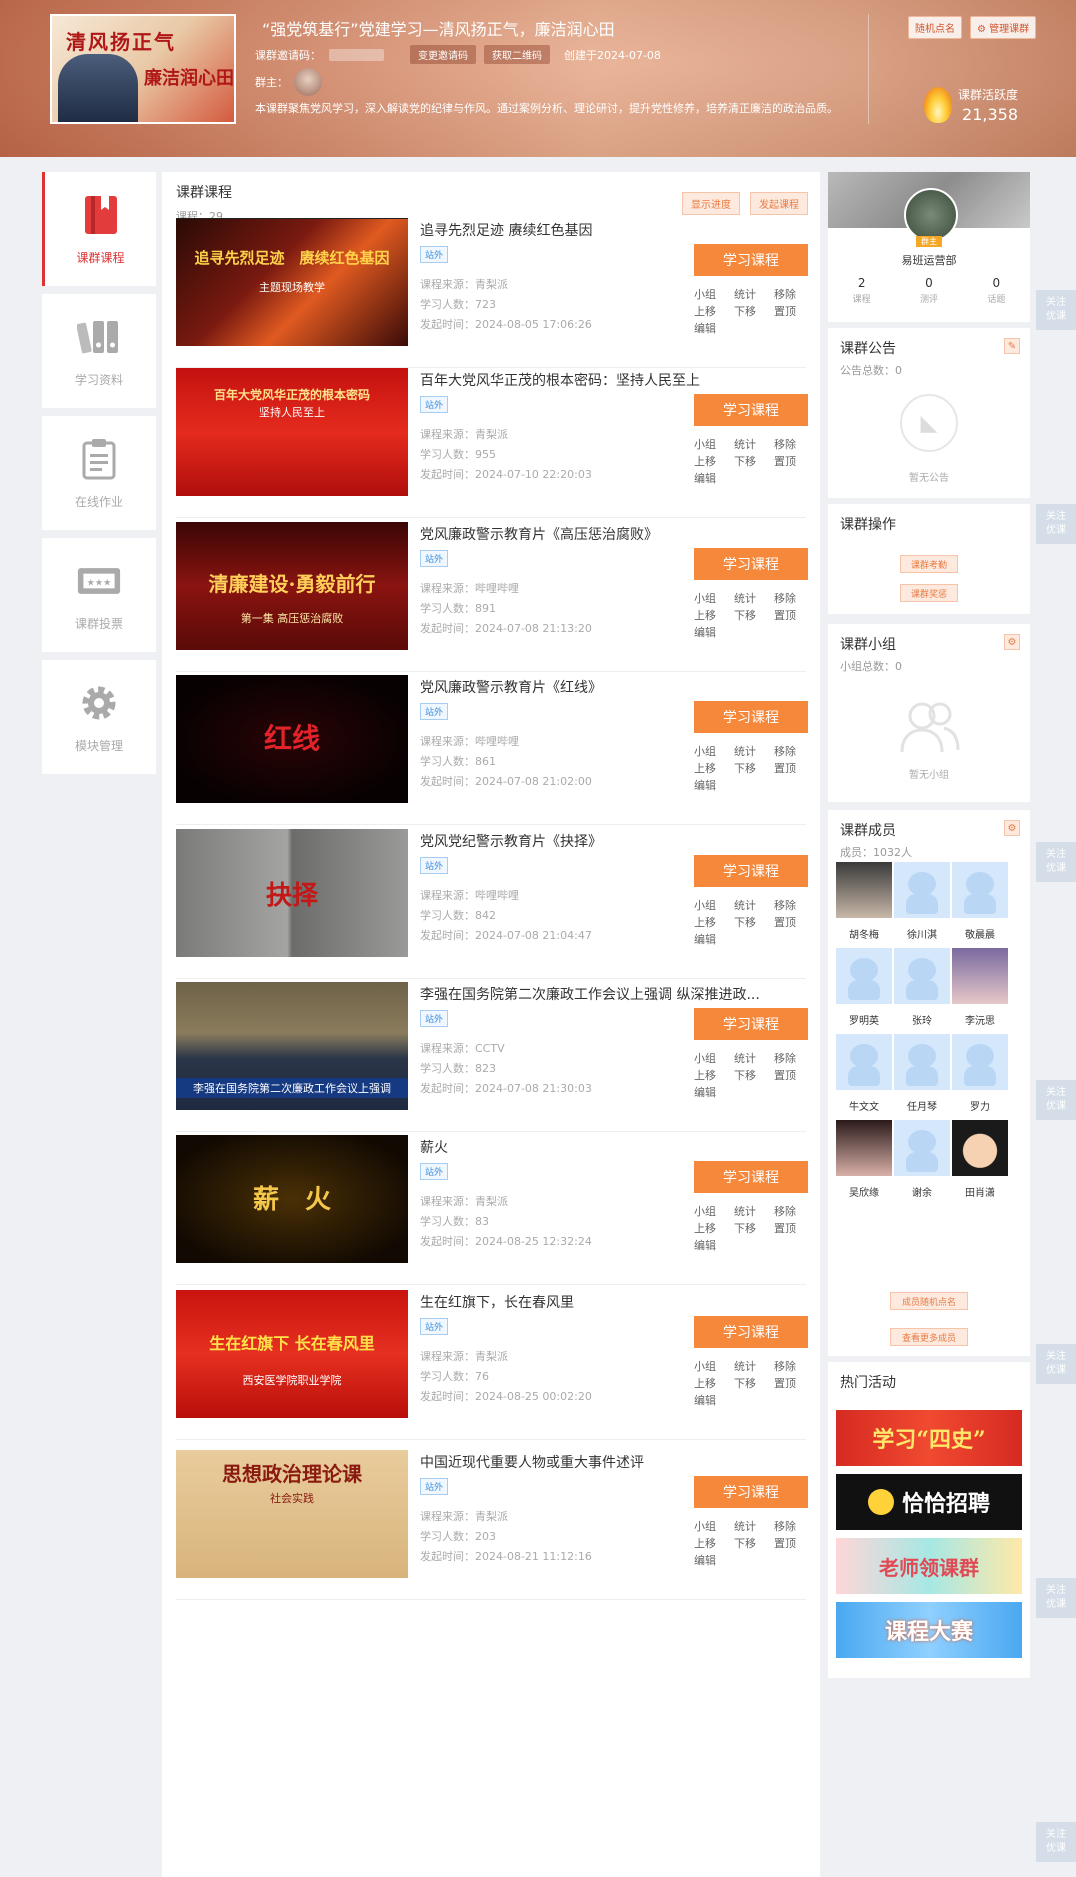  I want to click on stat-courses: 2 课程, so click(862, 290).